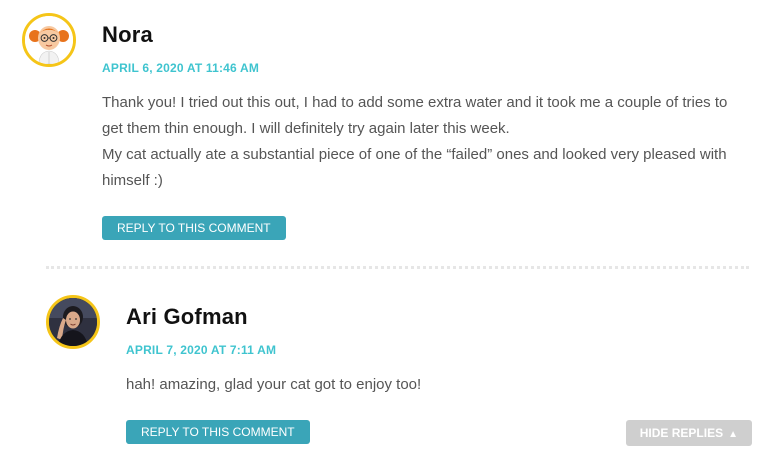  I want to click on comment-date-link: APRIL 7, 2020 AT 7:11 AM, so click(201, 350).